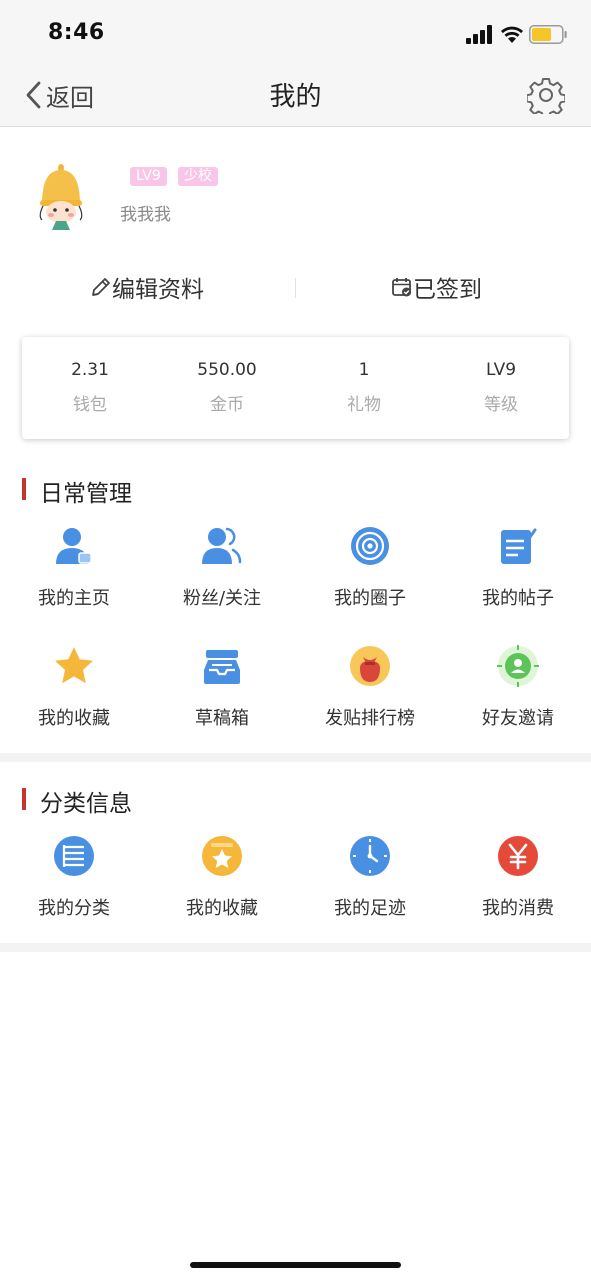  I want to click on grid-item-my-category: 我的分类, so click(74, 877).